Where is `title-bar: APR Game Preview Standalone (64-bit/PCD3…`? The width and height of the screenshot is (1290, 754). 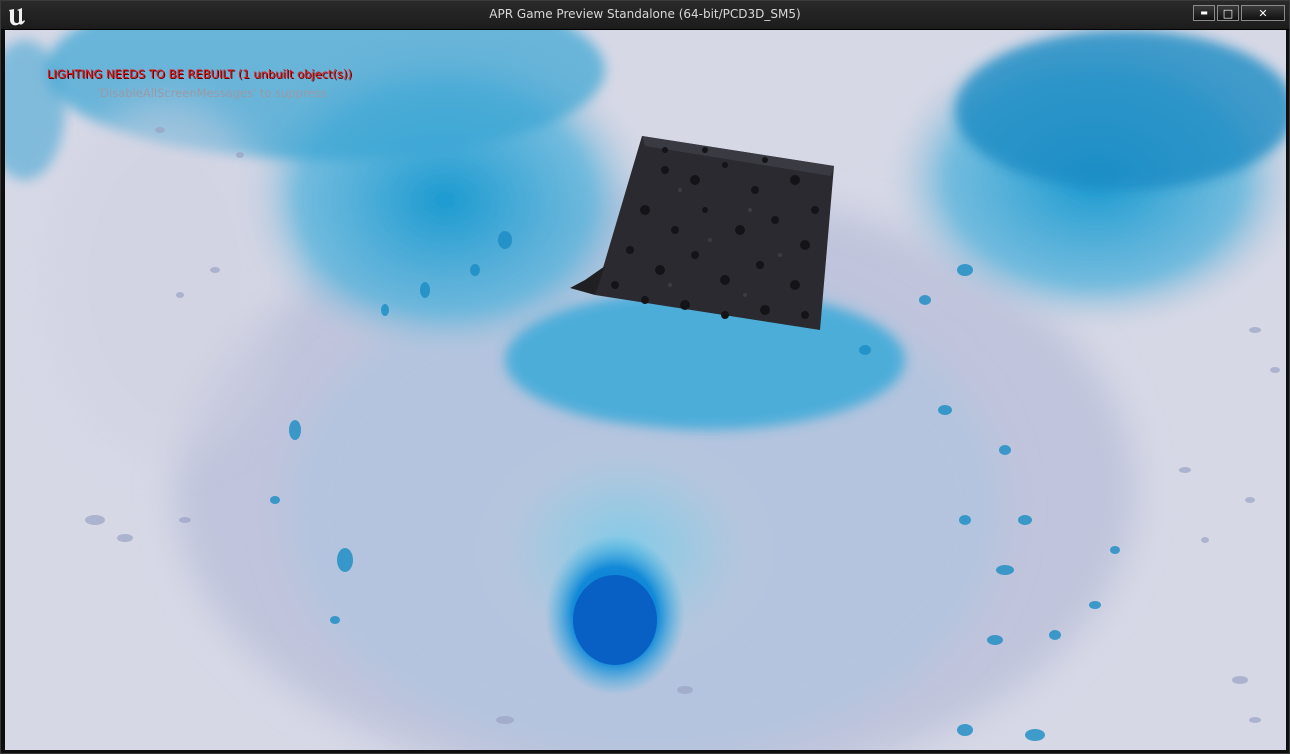 title-bar: APR Game Preview Standalone (64-bit/PCD3… is located at coordinates (645, 15).